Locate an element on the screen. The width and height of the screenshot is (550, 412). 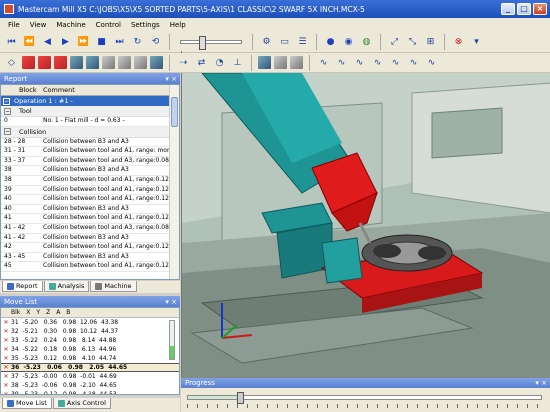
machine-view-icon is located at coordinates (92, 62).